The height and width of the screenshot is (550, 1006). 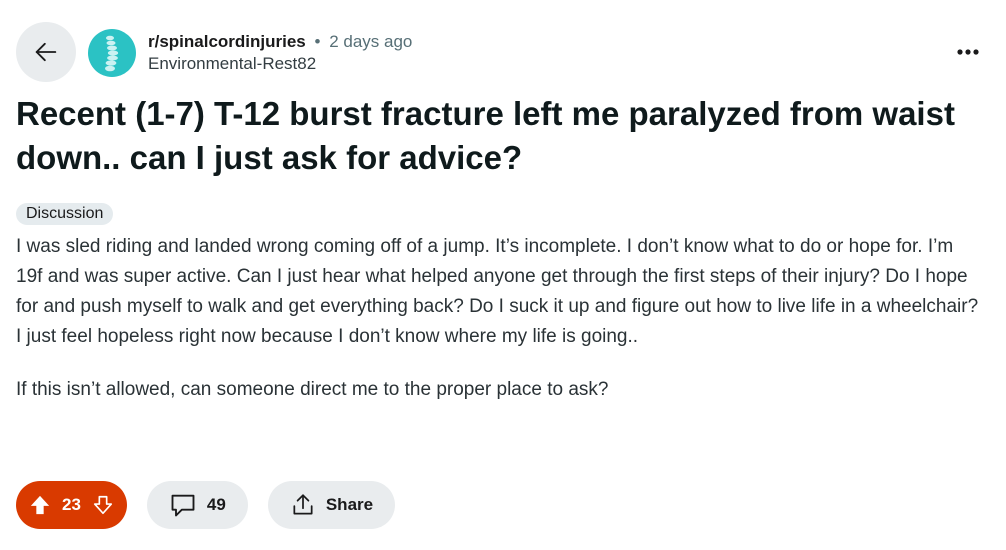 I want to click on downvote-arrow-icon, so click(x=102, y=505).